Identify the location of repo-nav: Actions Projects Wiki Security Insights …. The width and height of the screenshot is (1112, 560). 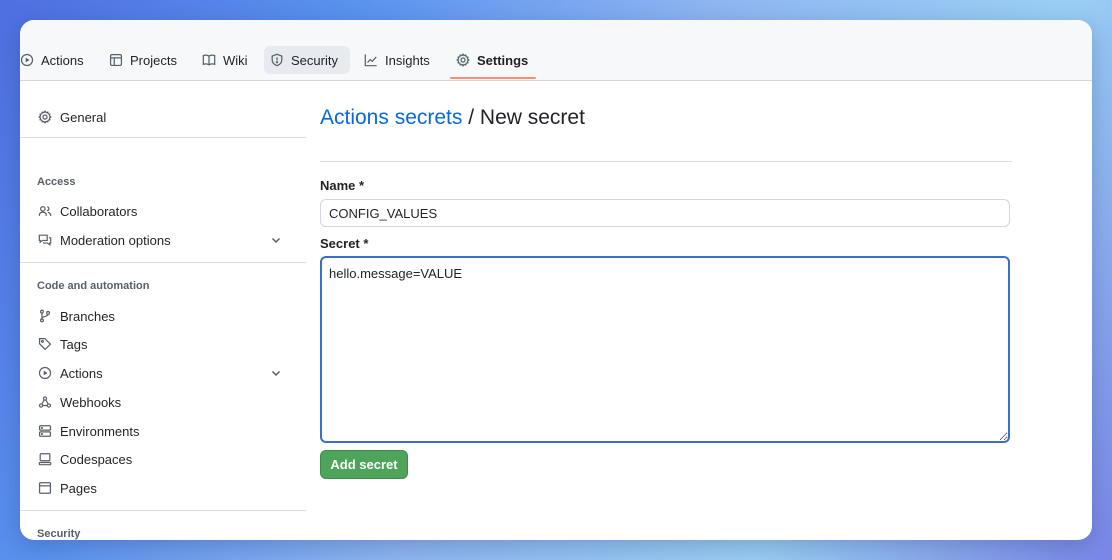
(556, 50).